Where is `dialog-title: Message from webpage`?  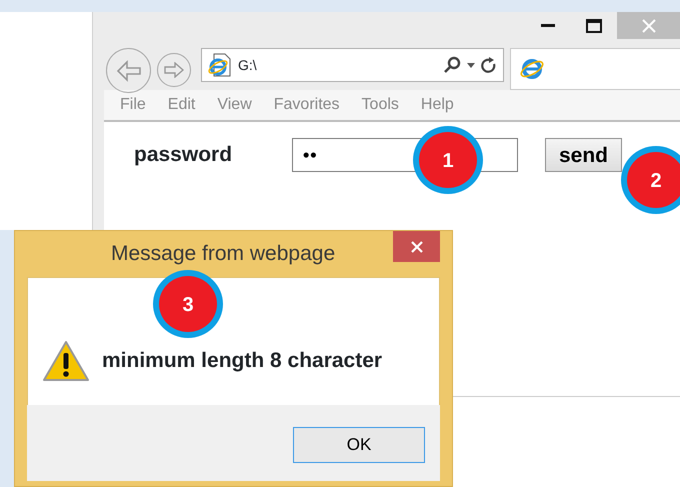
dialog-title: Message from webpage is located at coordinates (223, 254).